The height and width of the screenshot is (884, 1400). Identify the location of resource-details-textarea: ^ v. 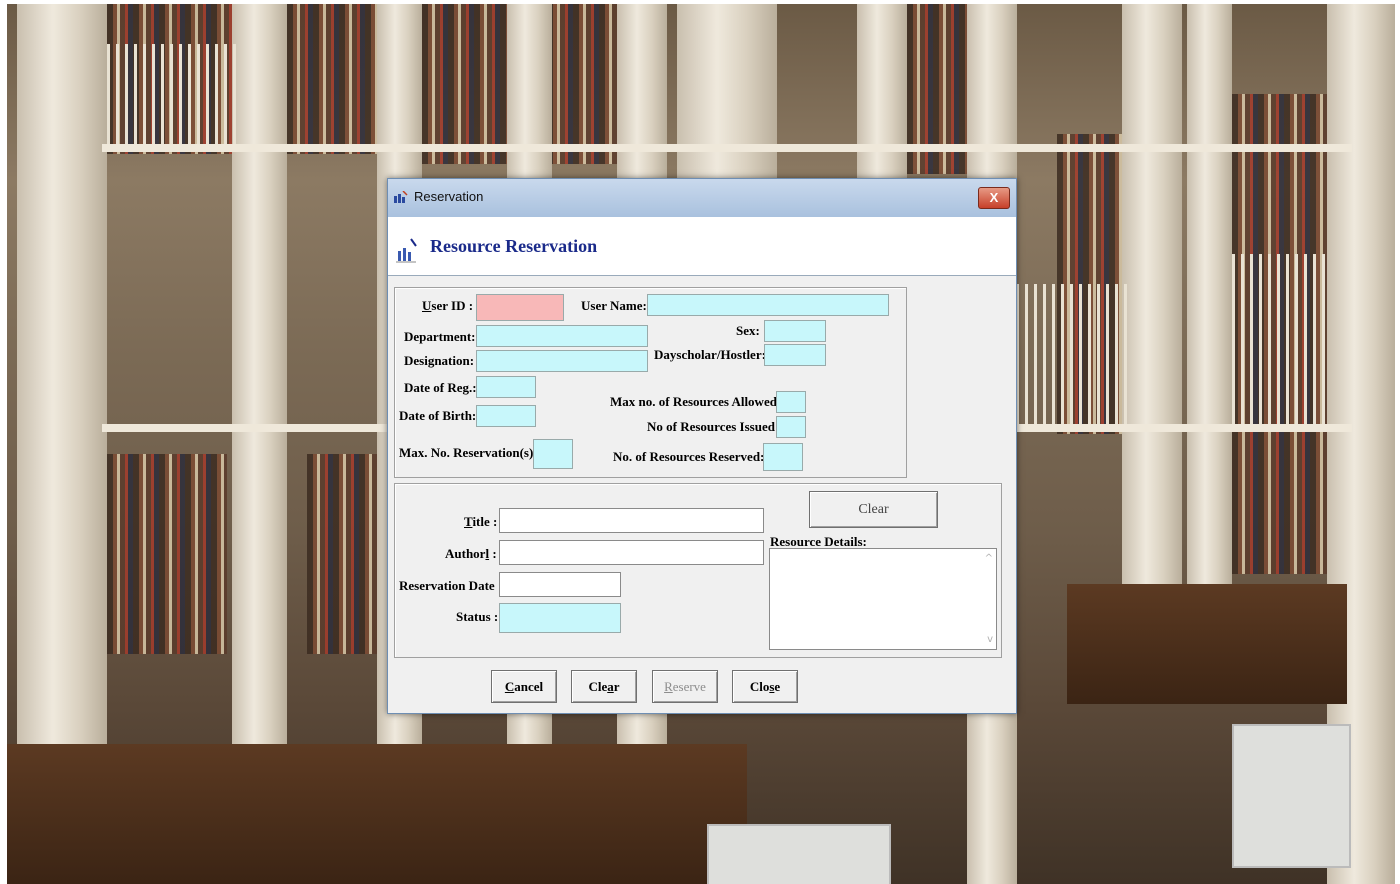
(883, 599).